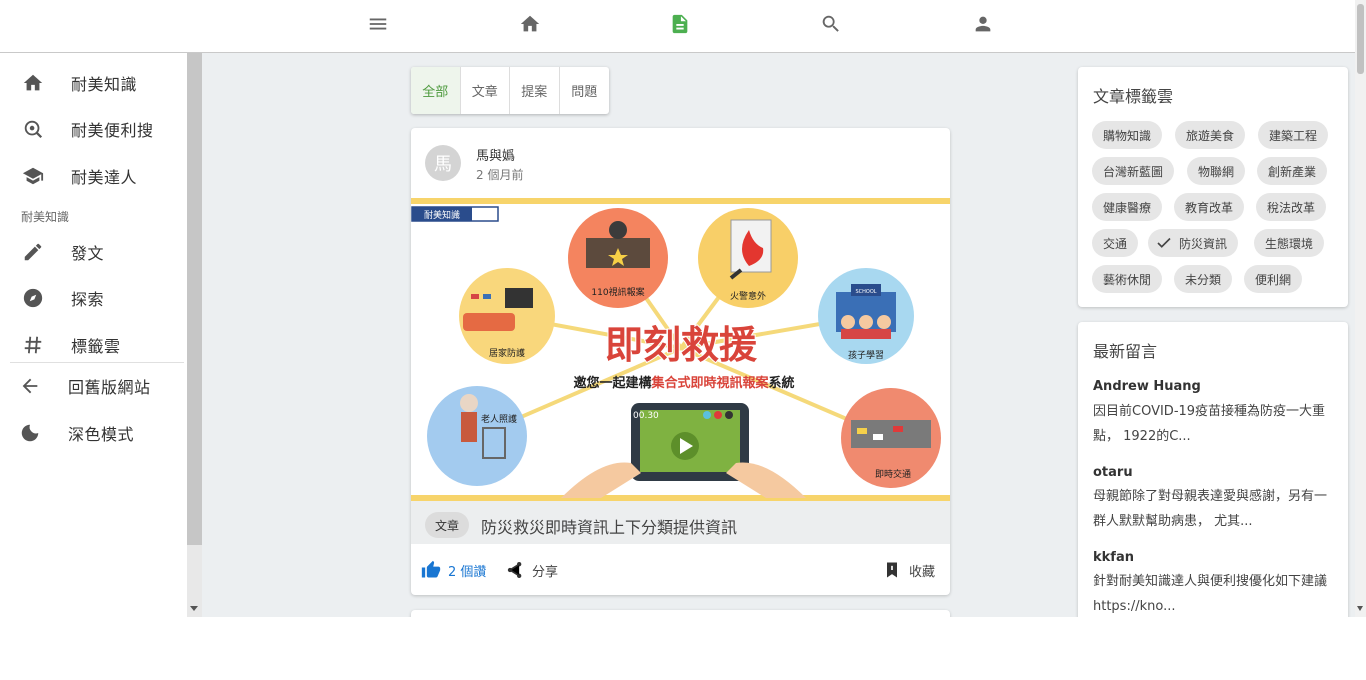  I want to click on tab-all: 全部, so click(436, 90).